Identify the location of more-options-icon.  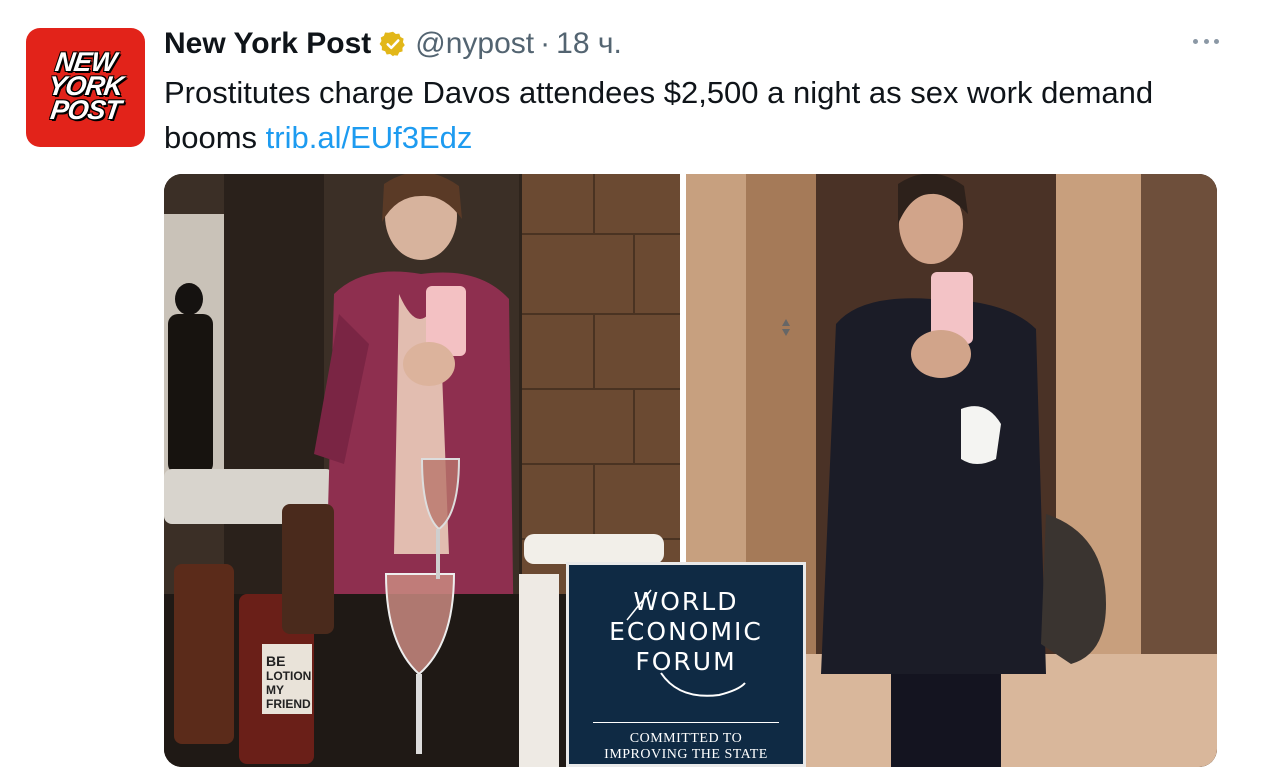
(1206, 41).